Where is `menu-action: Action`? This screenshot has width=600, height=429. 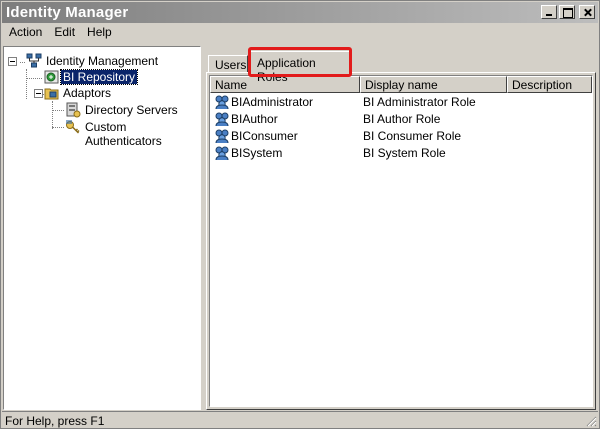 menu-action: Action is located at coordinates (25, 32).